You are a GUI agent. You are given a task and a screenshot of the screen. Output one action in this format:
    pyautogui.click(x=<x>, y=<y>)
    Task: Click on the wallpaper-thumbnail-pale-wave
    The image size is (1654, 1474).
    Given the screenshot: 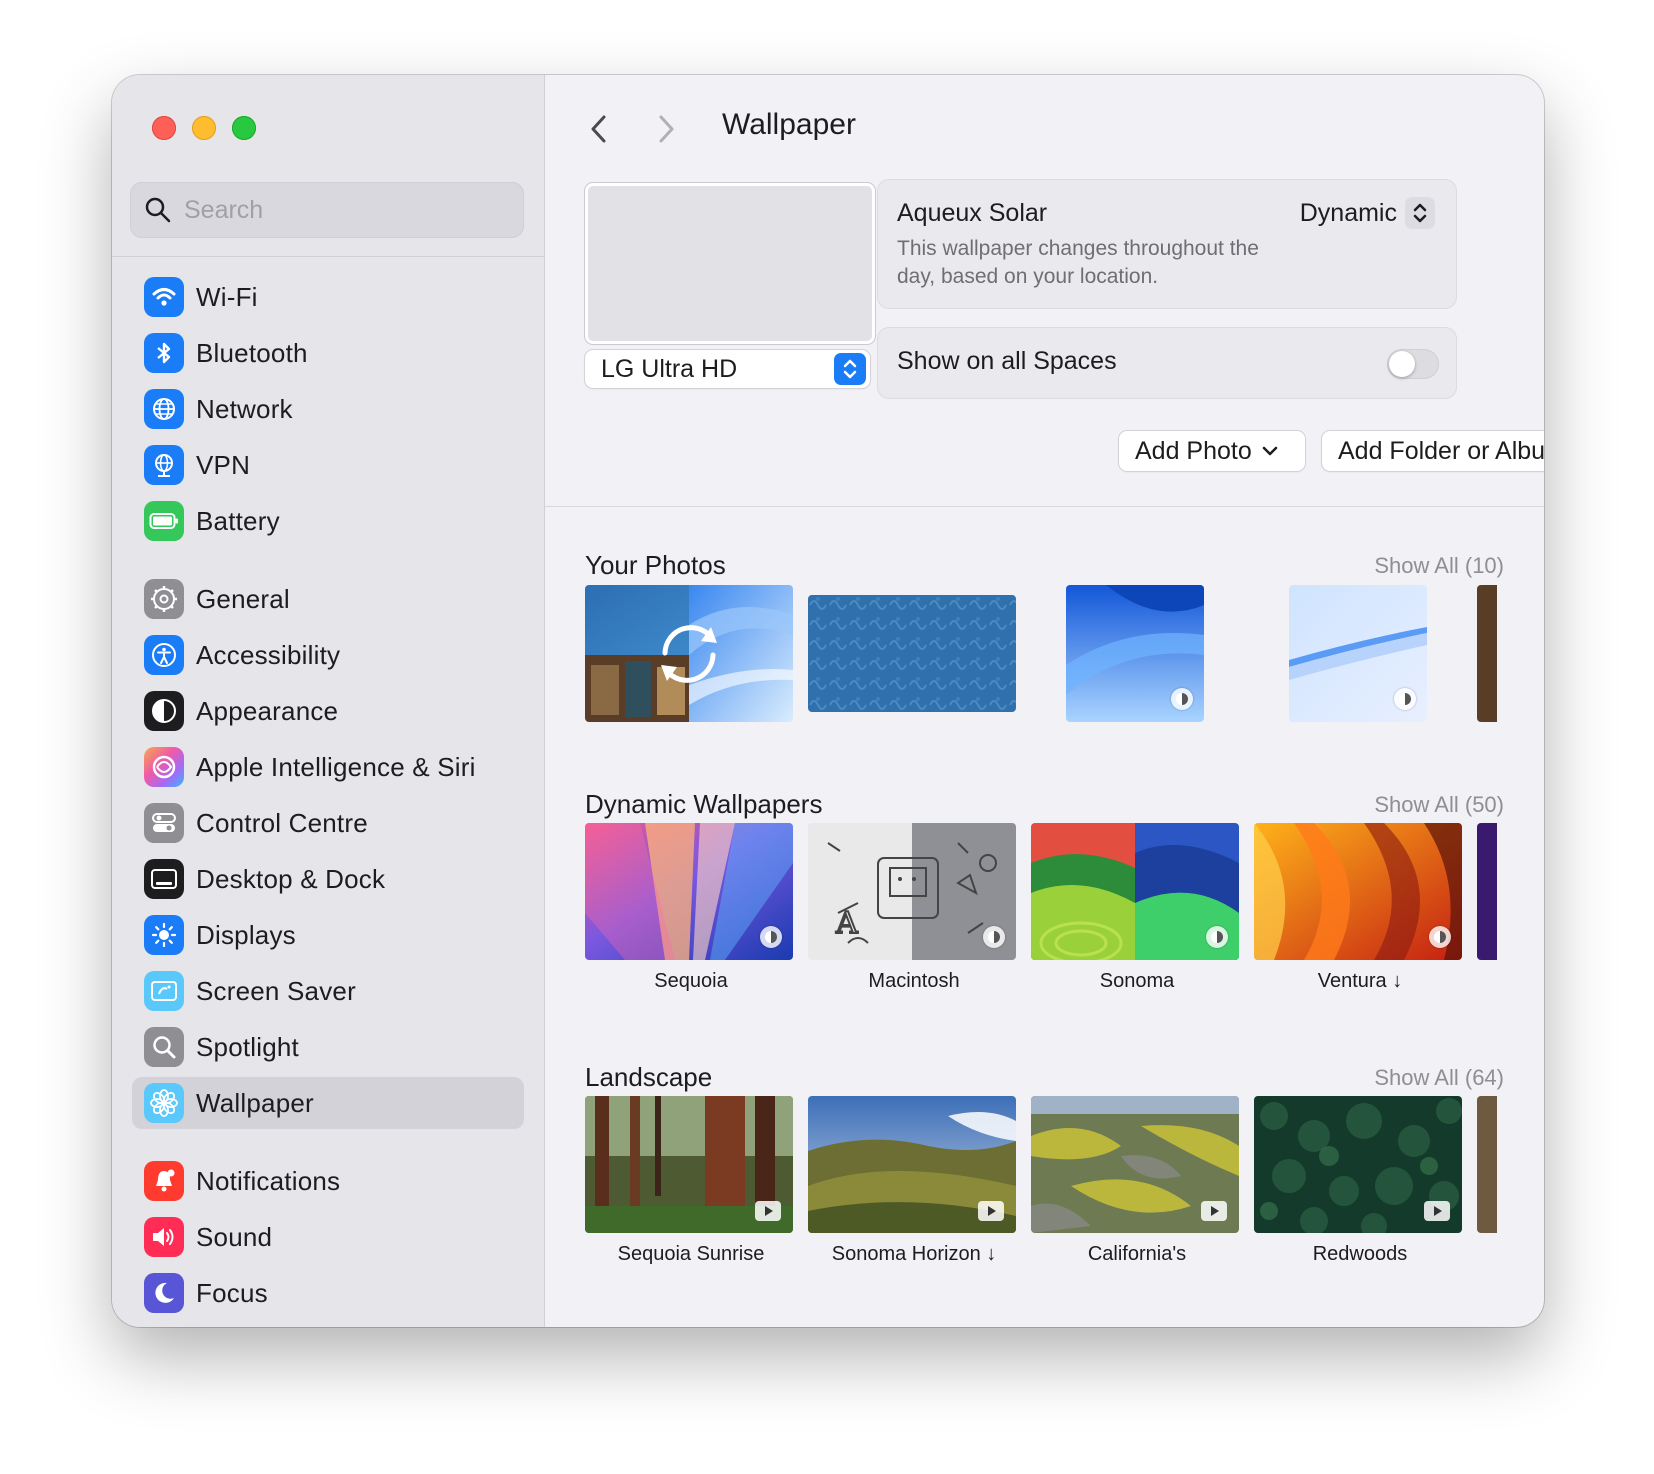 What is the action you would take?
    pyautogui.click(x=1358, y=653)
    